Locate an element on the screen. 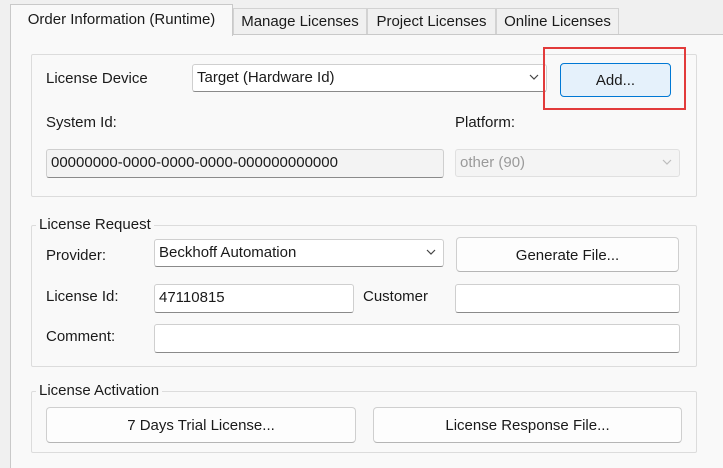 This screenshot has height=468, width=723. license-request-title: License Request is located at coordinates (95, 224).